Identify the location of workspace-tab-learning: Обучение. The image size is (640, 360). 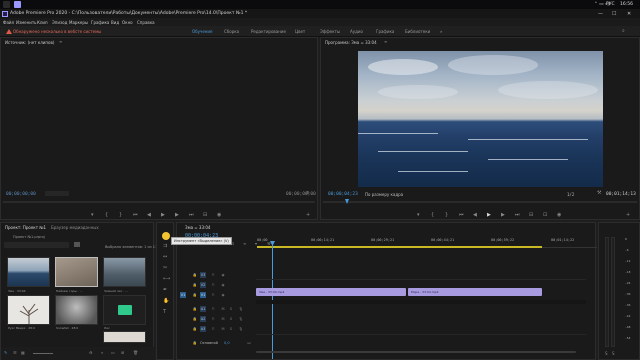
(202, 31).